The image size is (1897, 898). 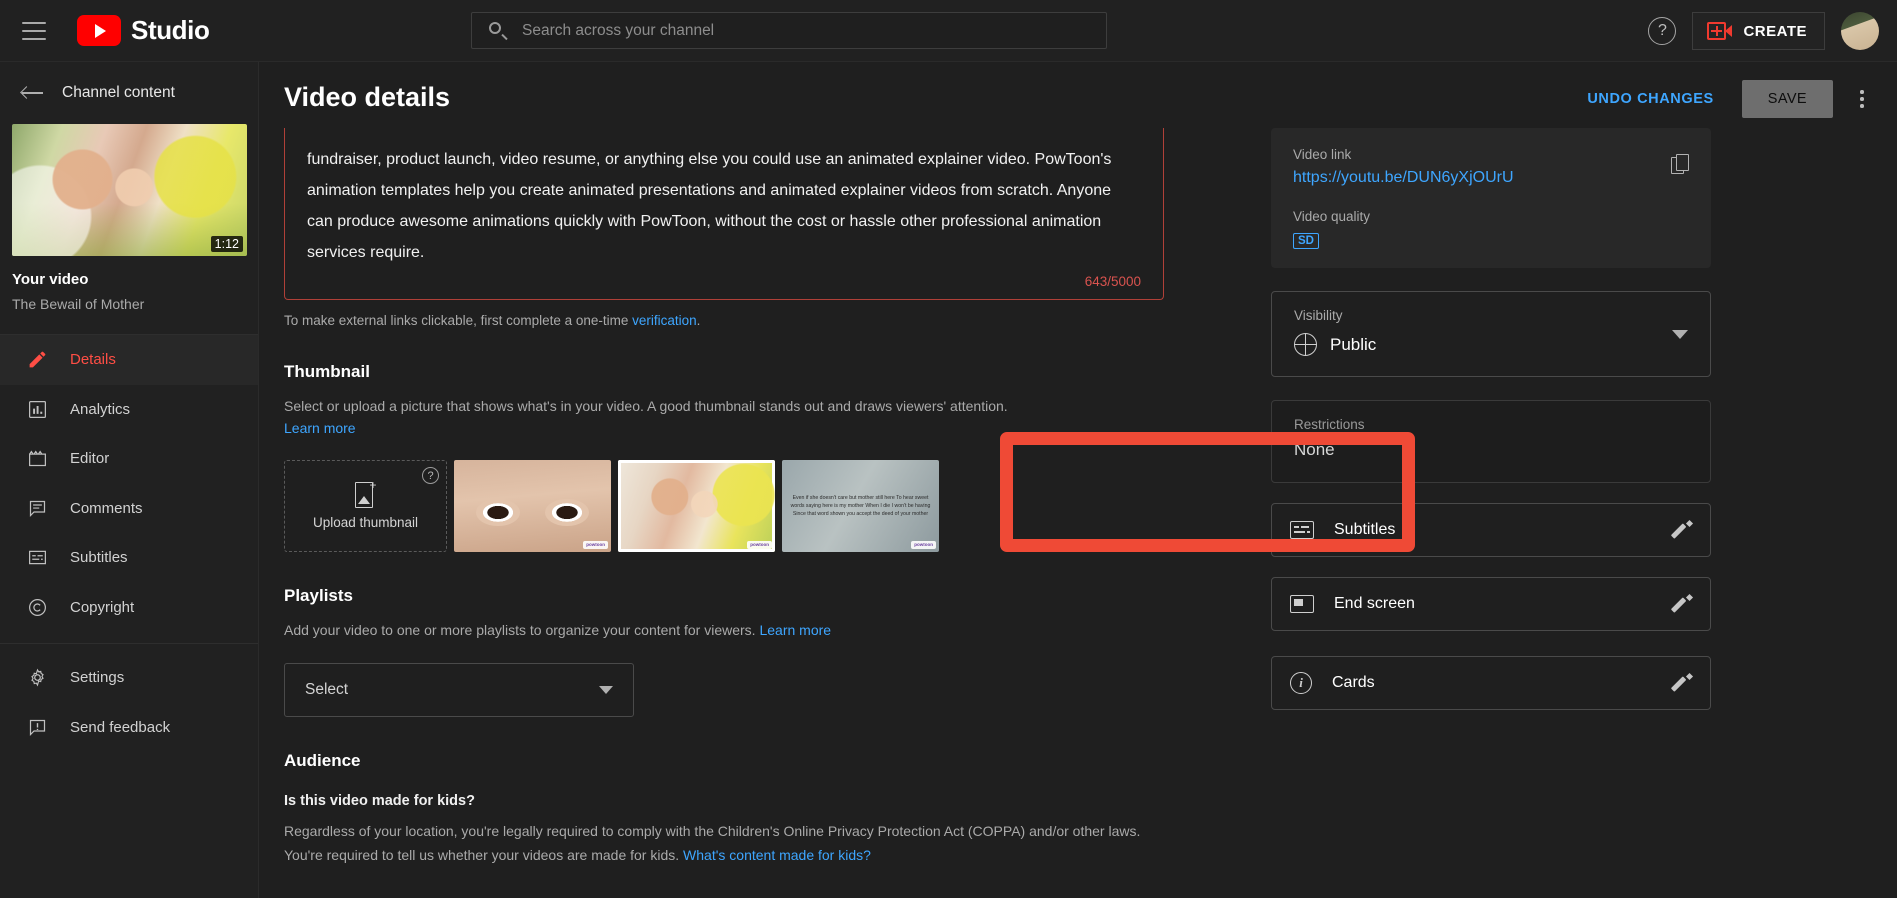 I want to click on description-char-count: 643/5000, so click(x=1112, y=281).